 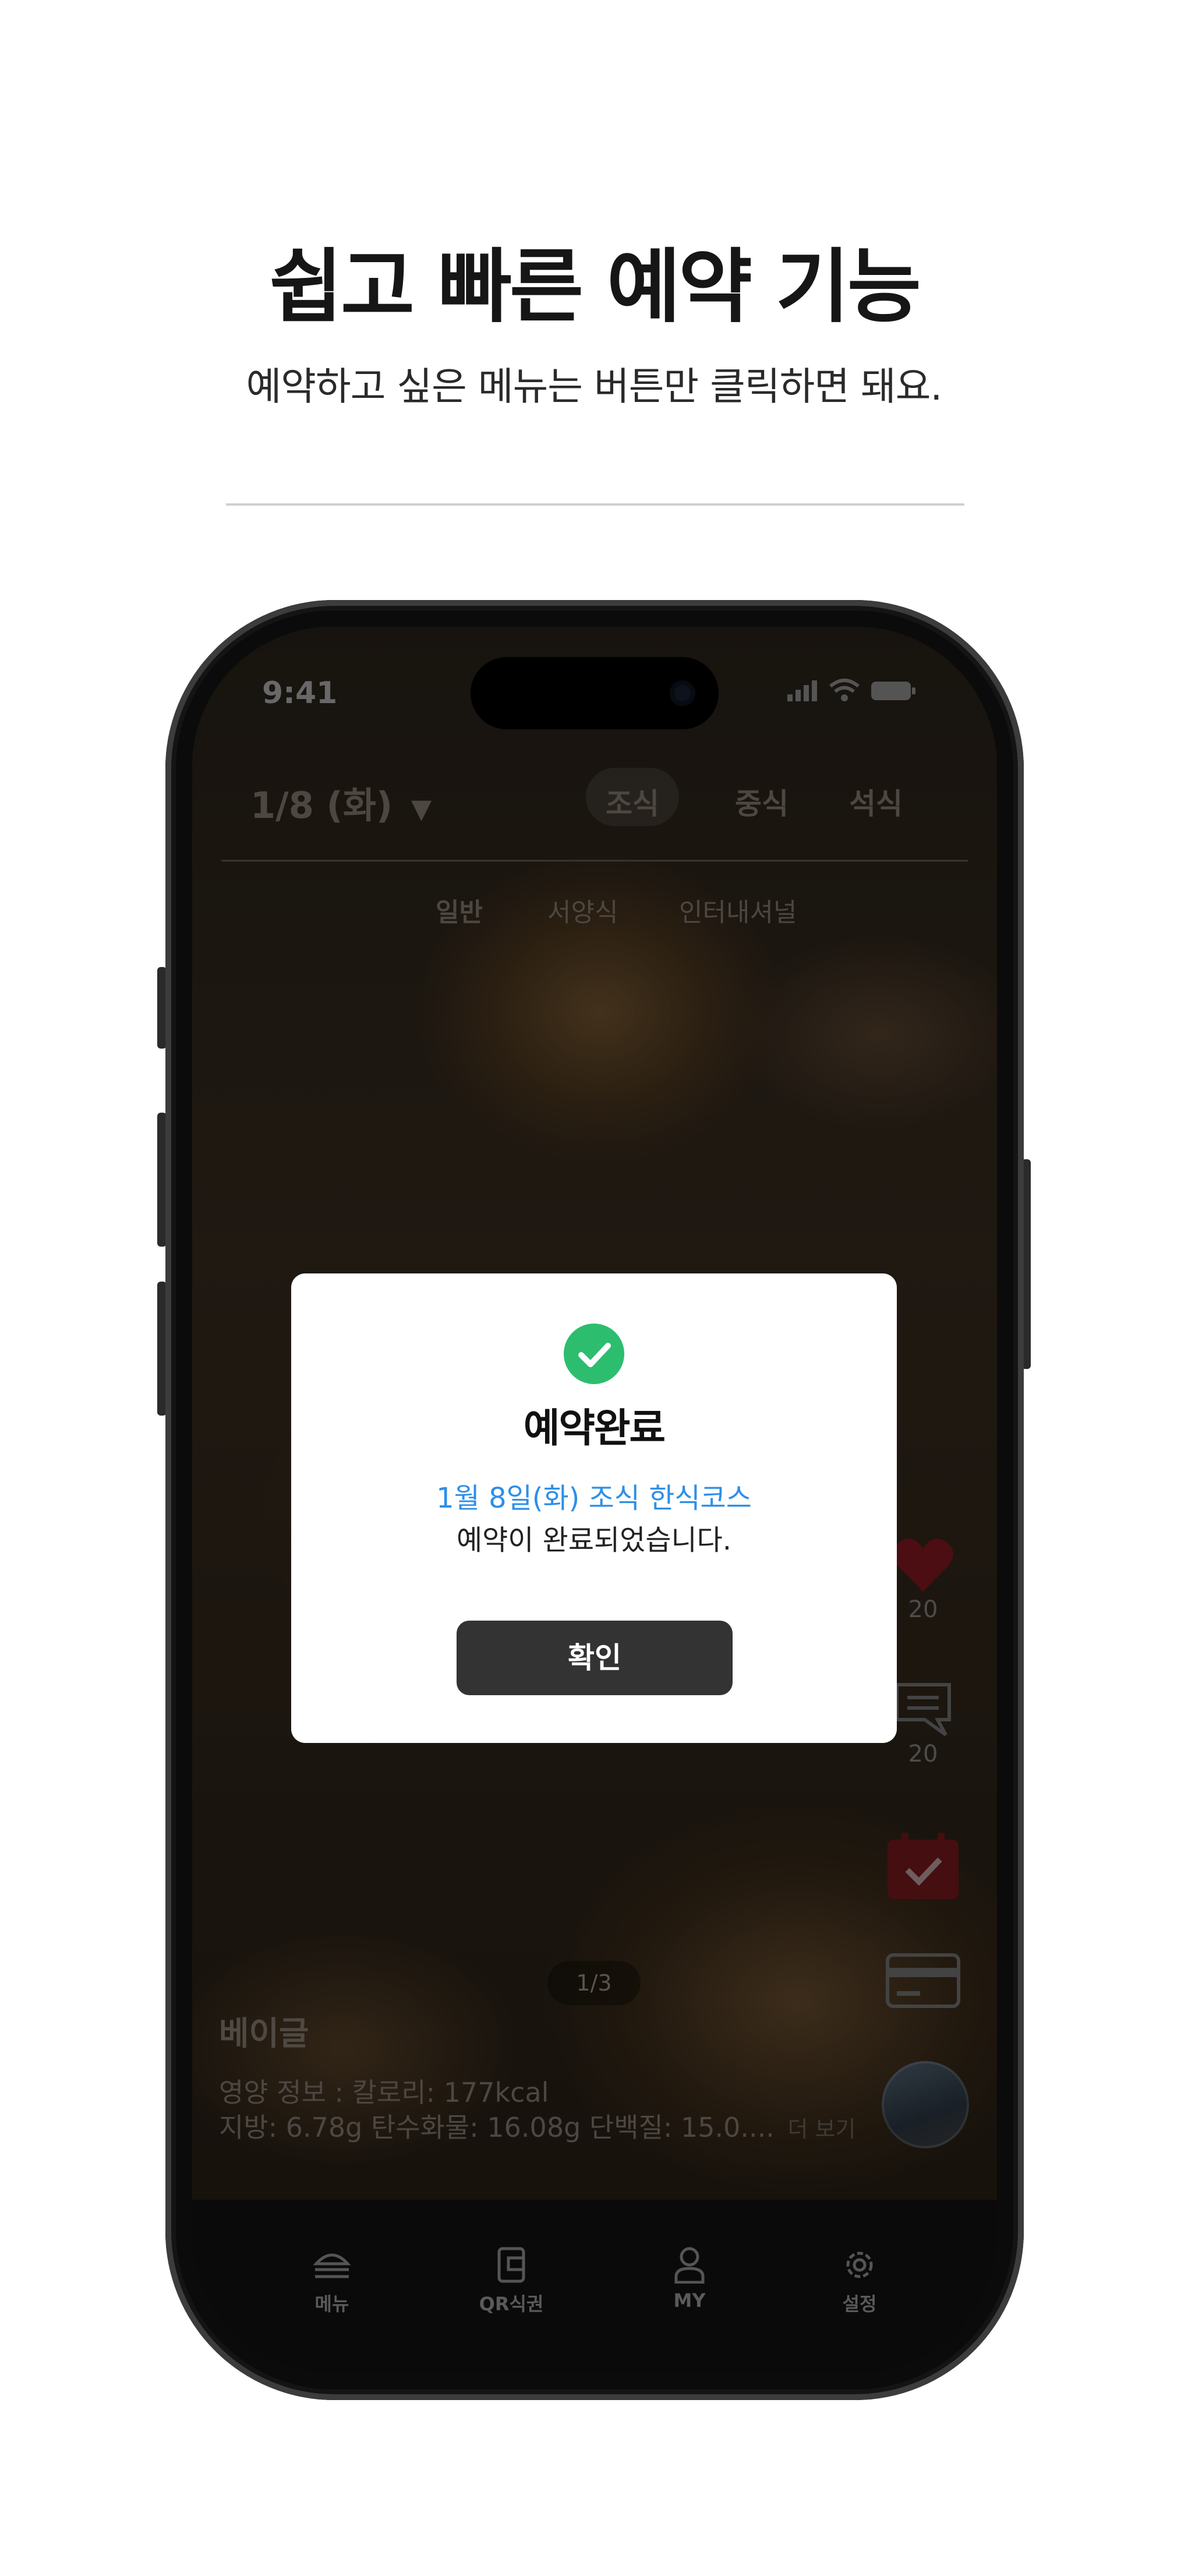 What do you see at coordinates (595, 1658) in the screenshot?
I see `confirm-button: 확인` at bounding box center [595, 1658].